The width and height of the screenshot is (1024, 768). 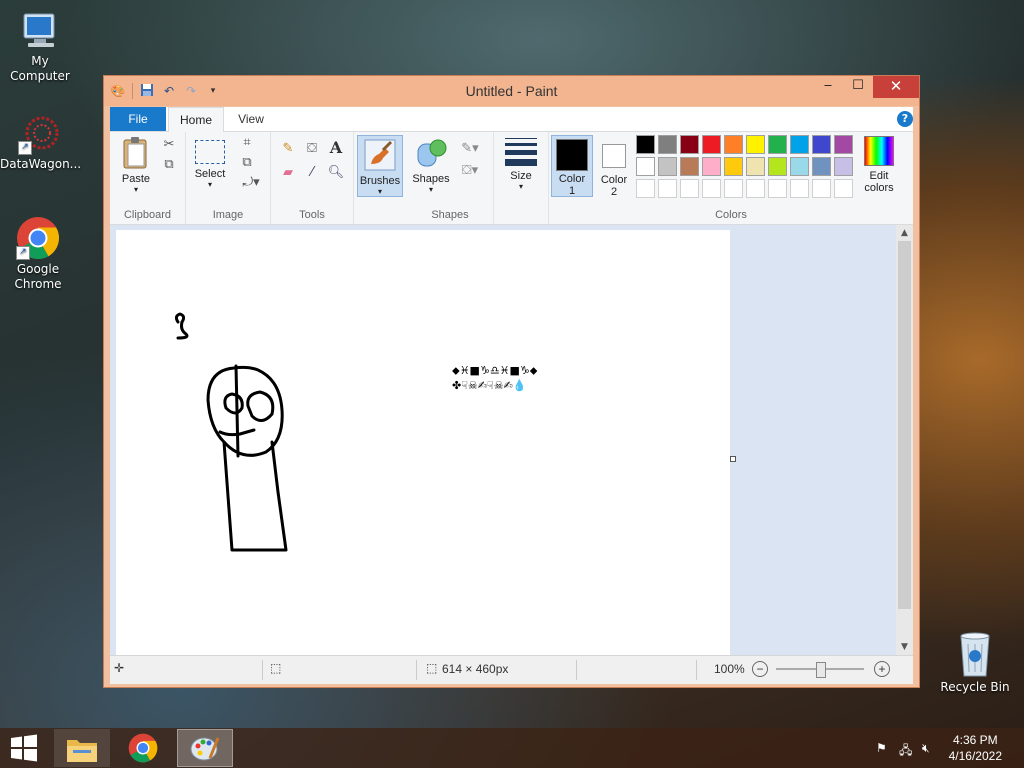 What do you see at coordinates (432, 153) in the screenshot?
I see `shapes-icon` at bounding box center [432, 153].